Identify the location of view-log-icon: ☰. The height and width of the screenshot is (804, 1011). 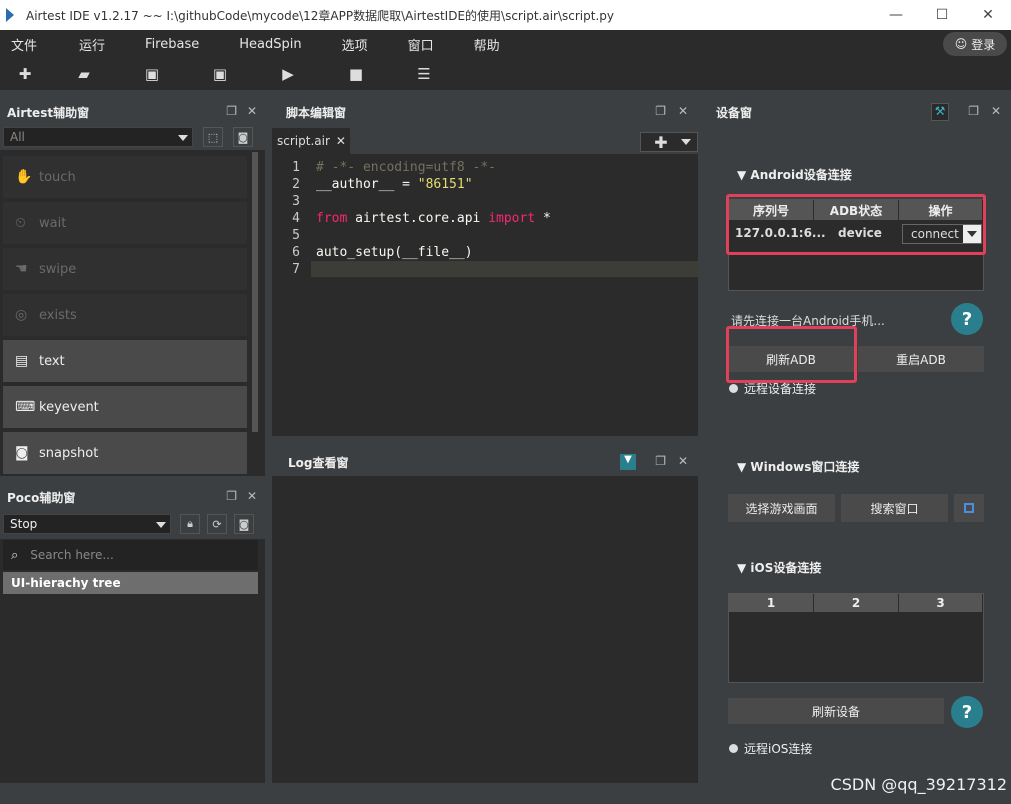
(424, 74).